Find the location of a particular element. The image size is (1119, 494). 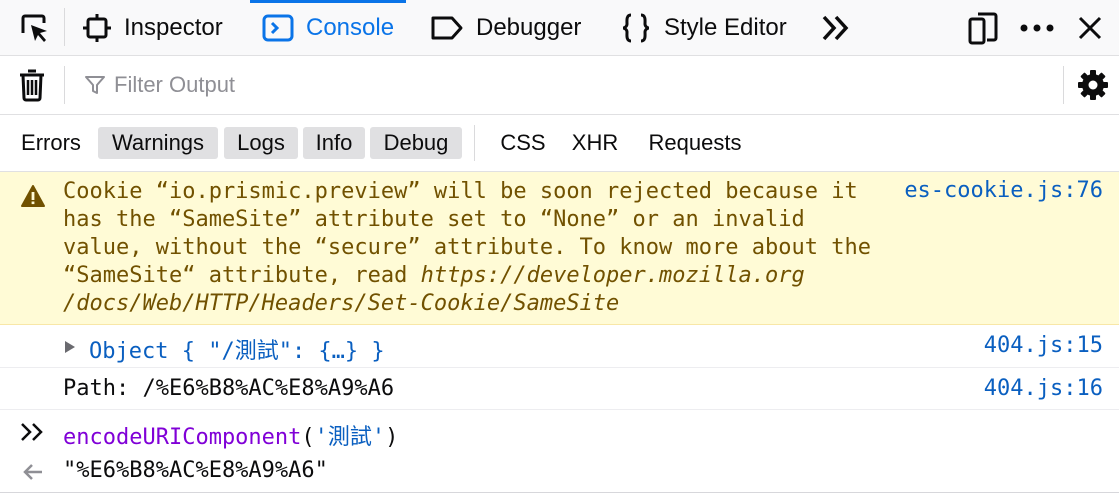

command-text: encodeURIComponent('測試') is located at coordinates (230, 435).